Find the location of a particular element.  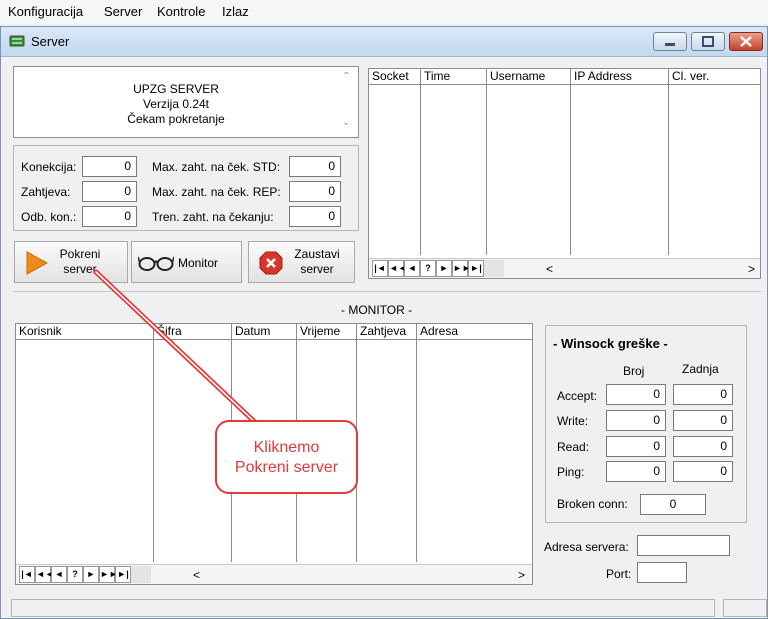

callout-arrow is located at coordinates (177, 348).